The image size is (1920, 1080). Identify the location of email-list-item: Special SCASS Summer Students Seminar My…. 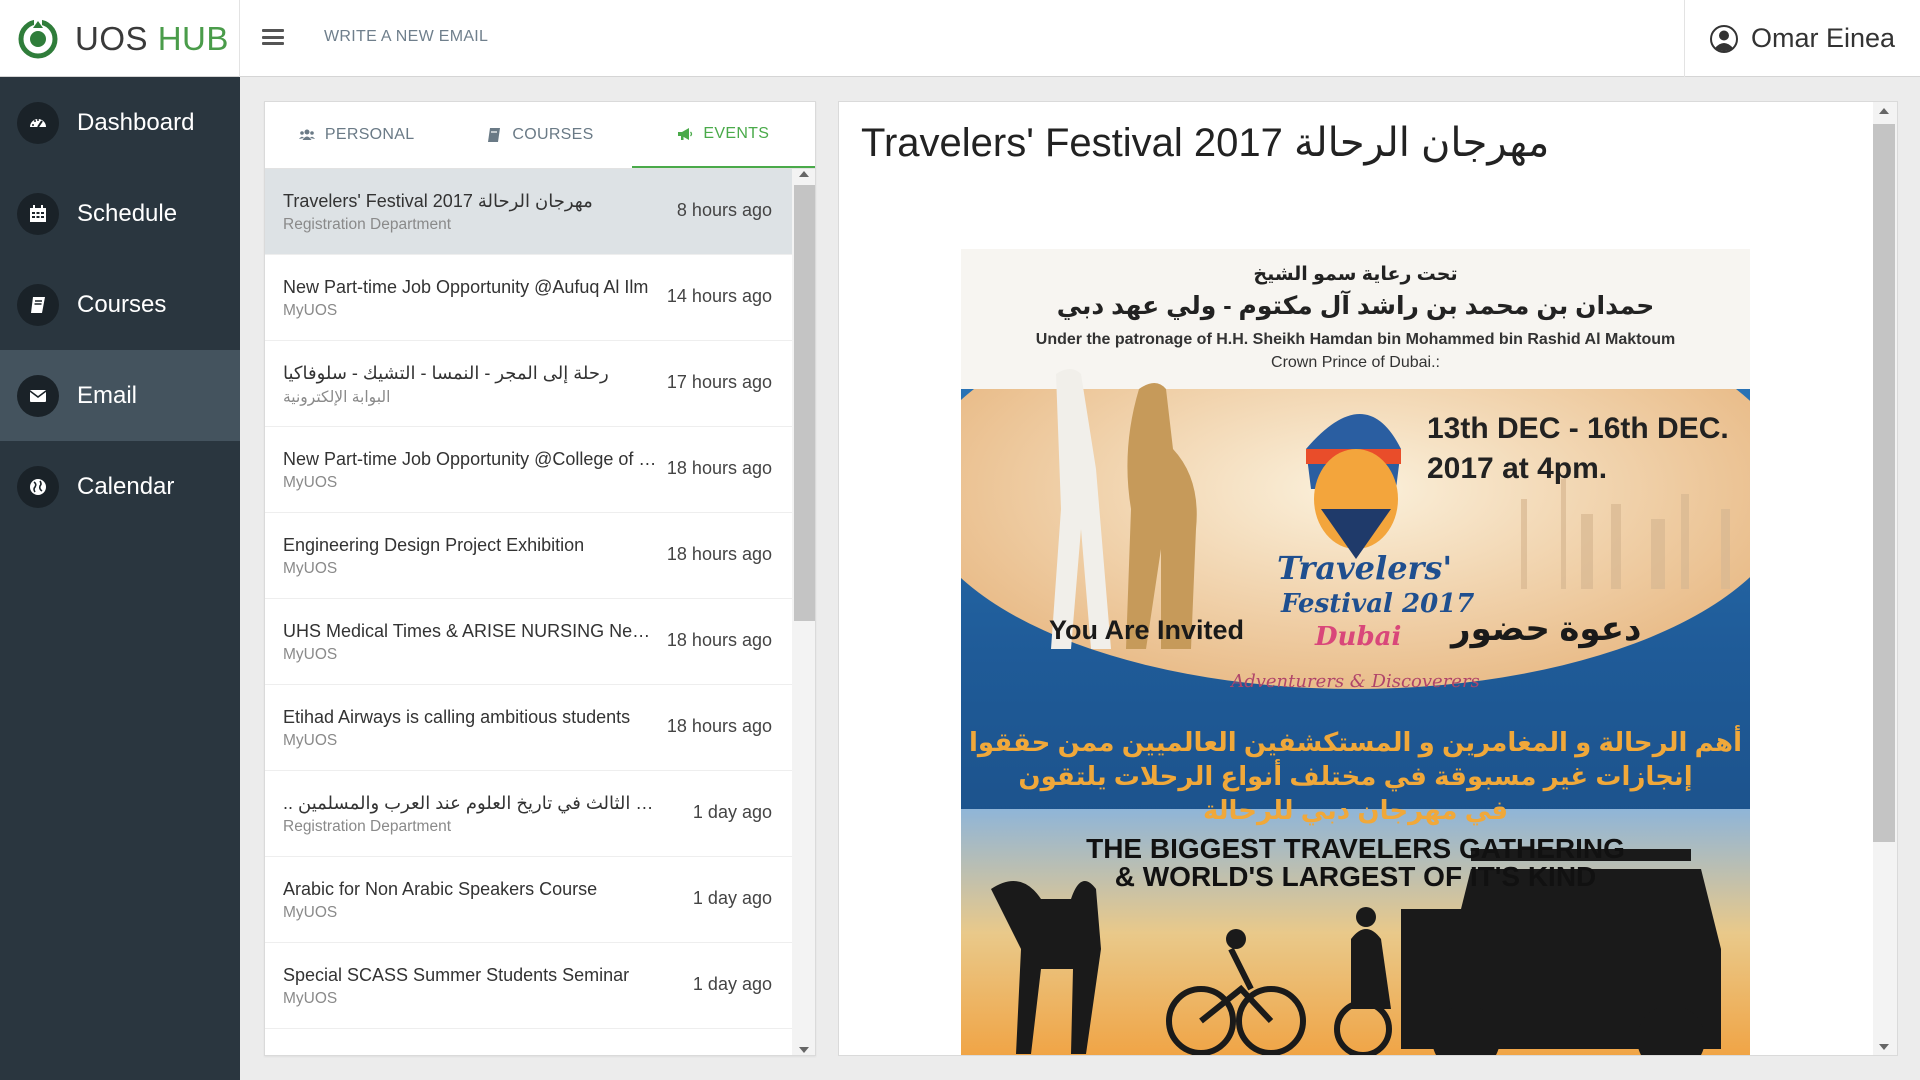
(528, 986).